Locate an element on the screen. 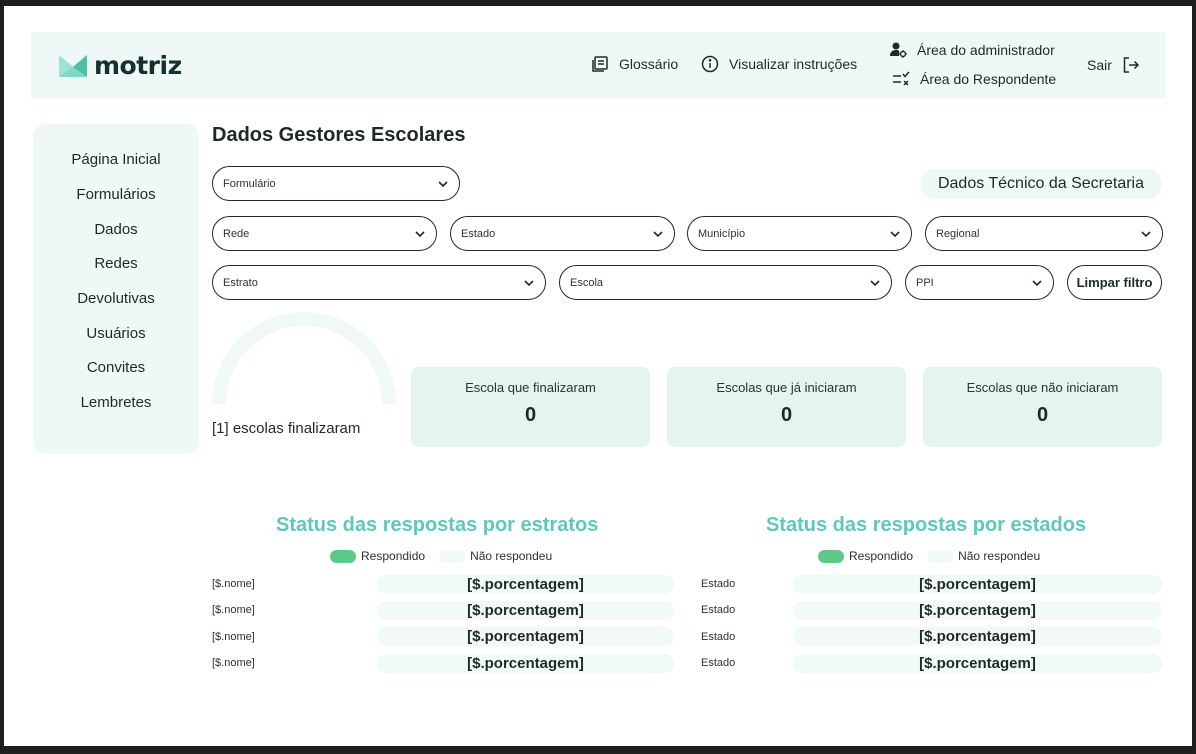 This screenshot has width=1196, height=754. municipality-select: Município is located at coordinates (799, 233).